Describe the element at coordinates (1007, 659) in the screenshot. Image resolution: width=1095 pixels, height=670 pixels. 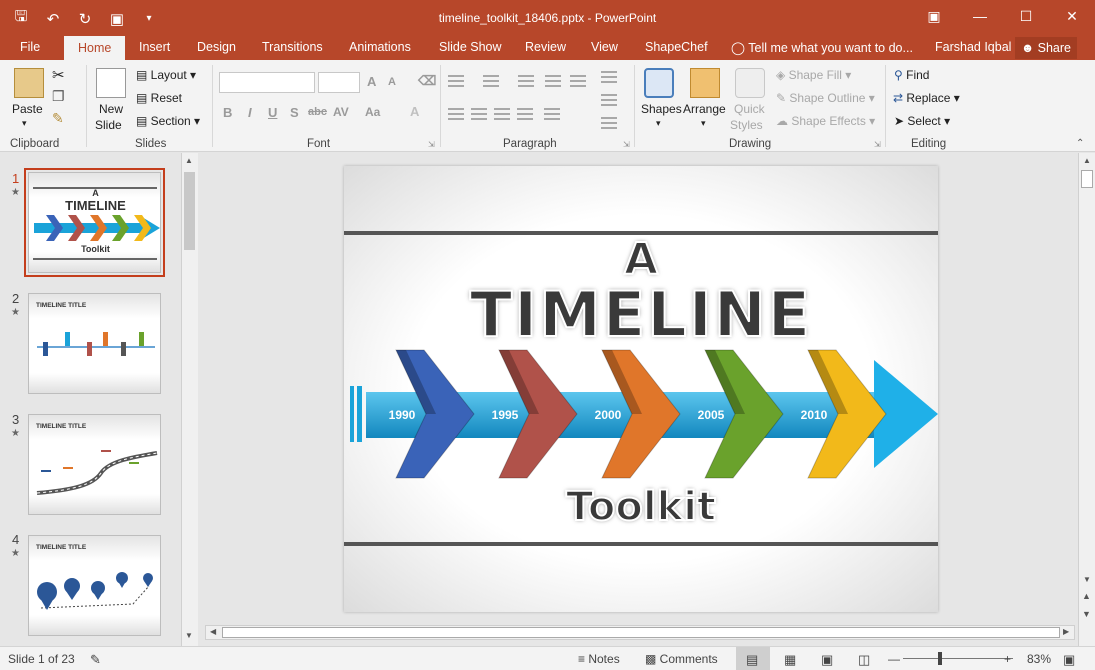
I see `zoom-in-icon: +` at that location.